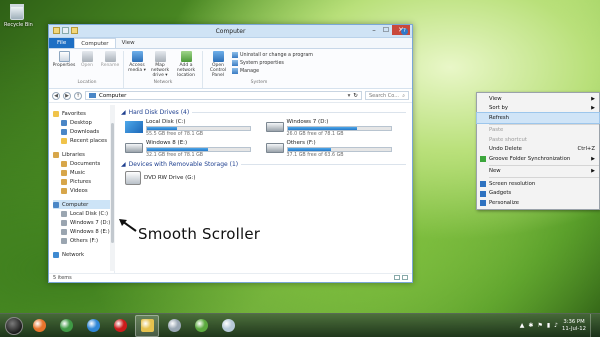  Describe the element at coordinates (593, 98) in the screenshot. I see `submenu-arrow-icon: ▶` at that location.